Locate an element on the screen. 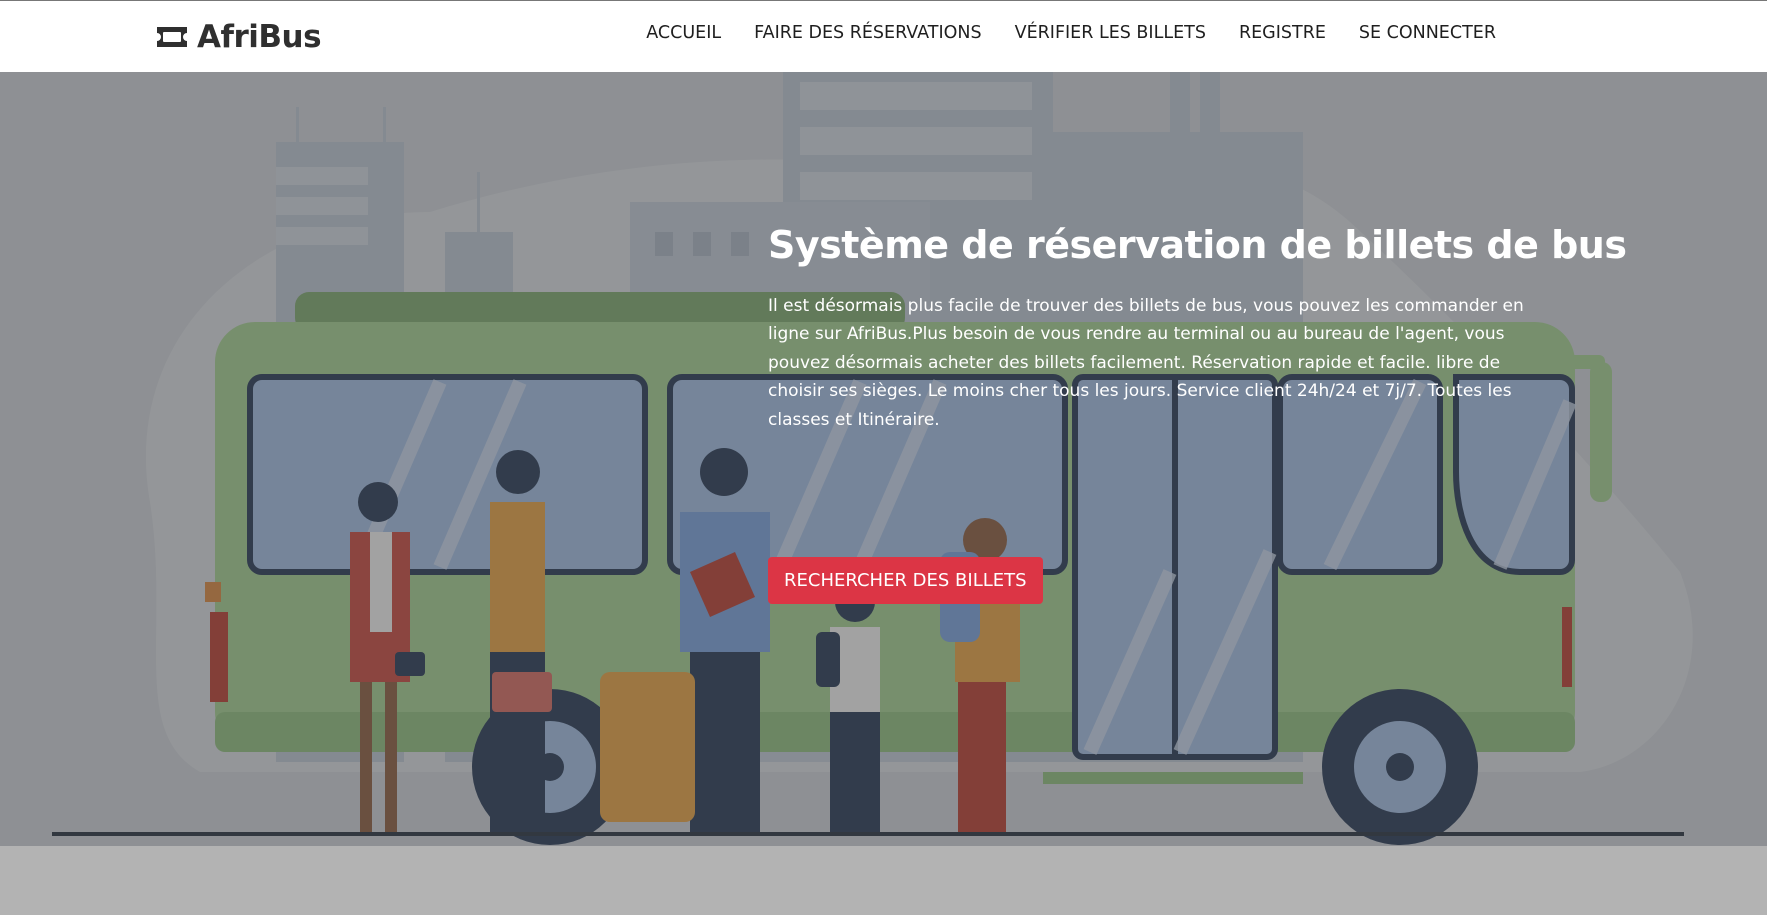 The width and height of the screenshot is (1767, 915). nav-item-verifier-les-billets: VÉRIFIER LES BILLETS is located at coordinates (1110, 33).